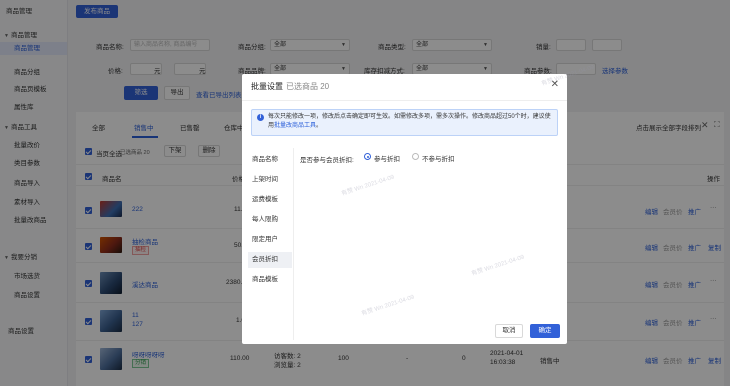 This screenshot has width=730, height=386. Describe the element at coordinates (509, 331) in the screenshot. I see `cancel-button: 取消` at that location.